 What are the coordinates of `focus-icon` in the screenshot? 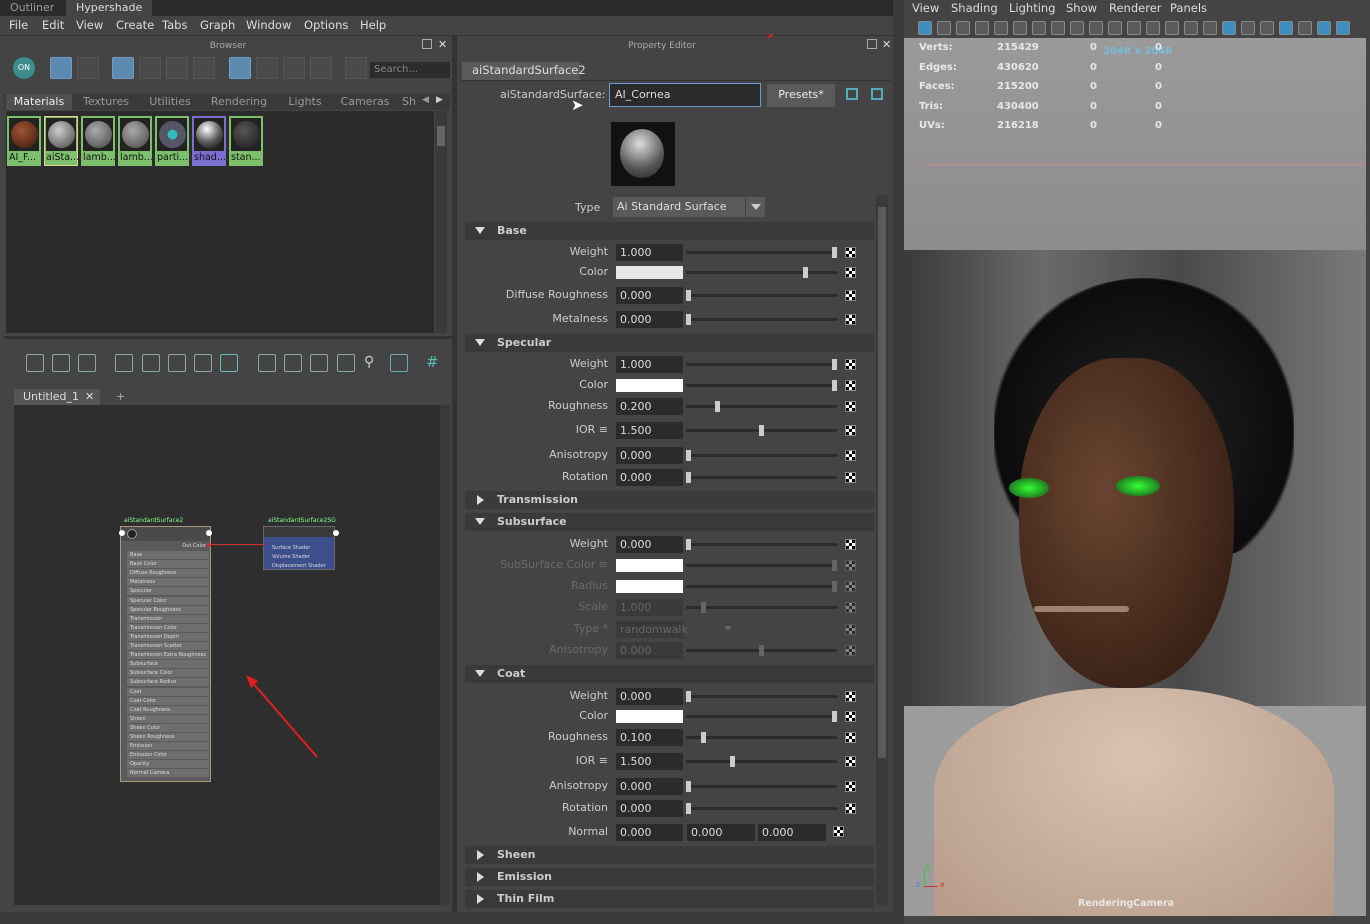 It's located at (852, 94).